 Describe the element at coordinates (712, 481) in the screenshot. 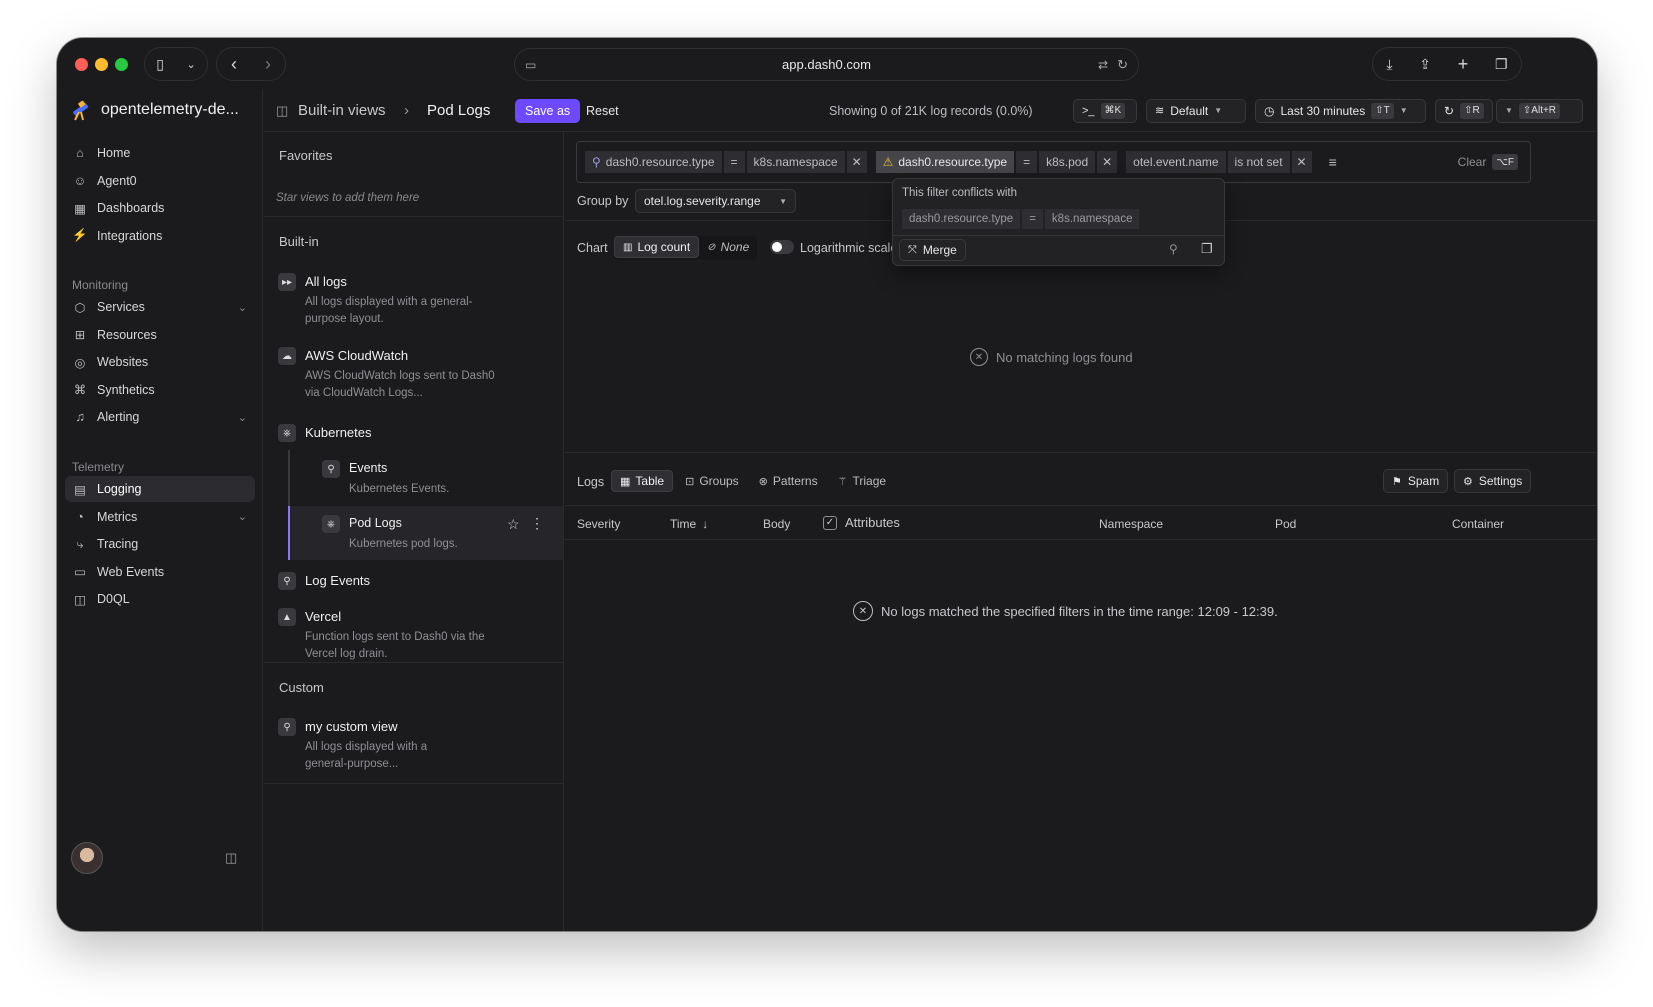

I see `groups-tab: ⊡ Groups` at that location.